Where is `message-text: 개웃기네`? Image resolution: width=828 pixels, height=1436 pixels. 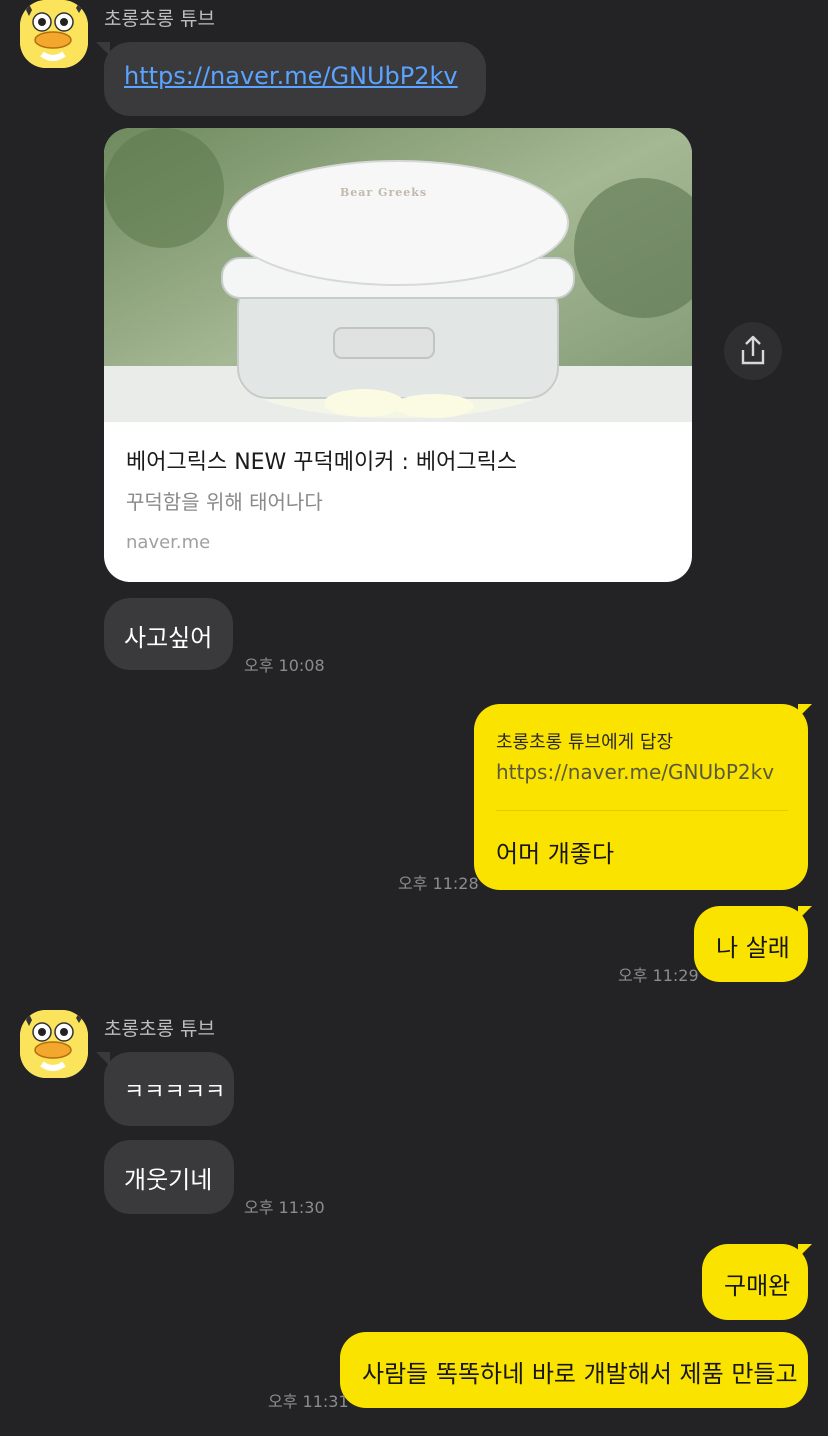
message-text: 개웃기네 is located at coordinates (168, 1180).